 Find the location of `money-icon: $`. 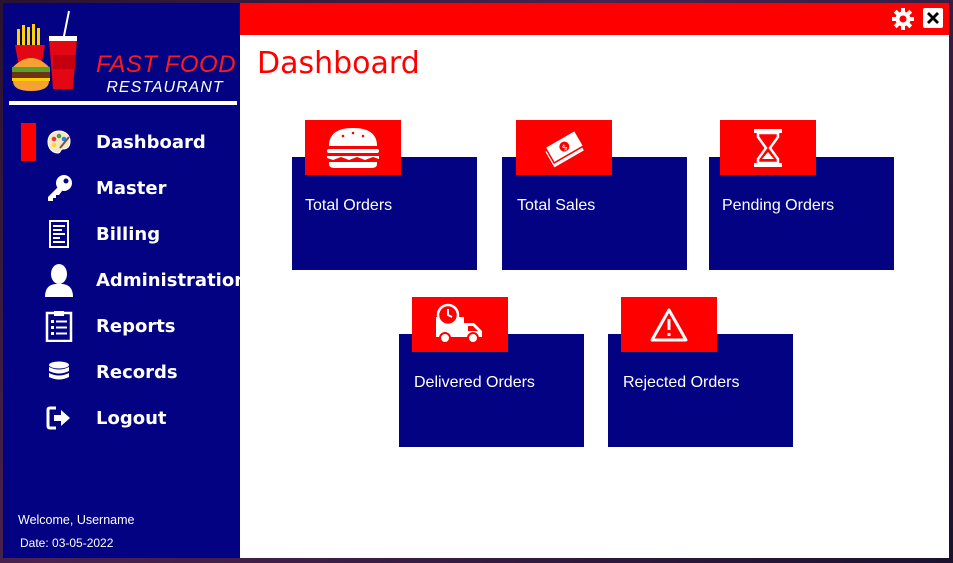

money-icon: $ is located at coordinates (564, 147).